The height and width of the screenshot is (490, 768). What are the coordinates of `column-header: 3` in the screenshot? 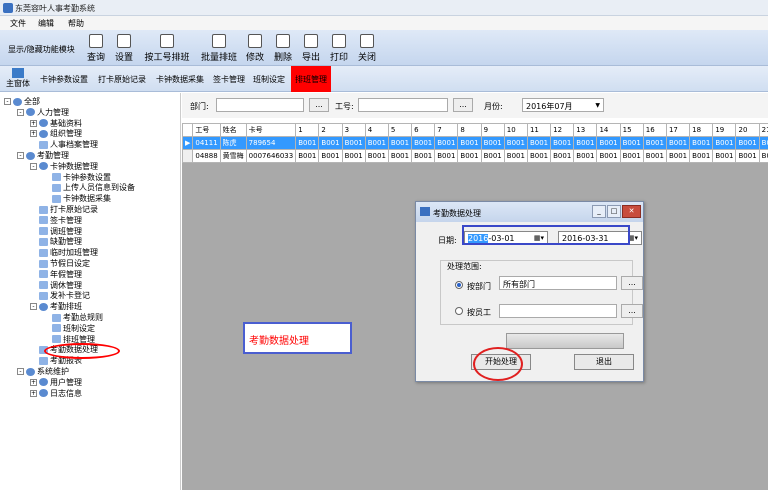 It's located at (353, 130).